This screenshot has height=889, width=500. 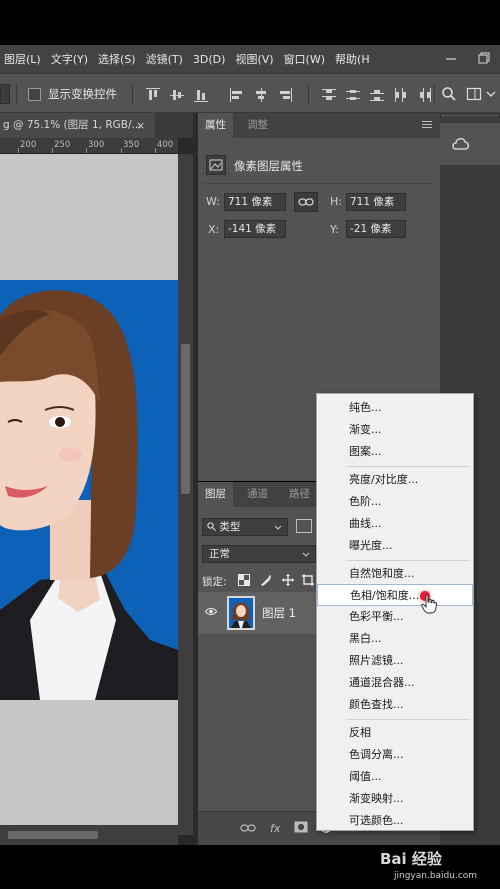 I want to click on menu-window: 窗口(W), so click(x=304, y=59).